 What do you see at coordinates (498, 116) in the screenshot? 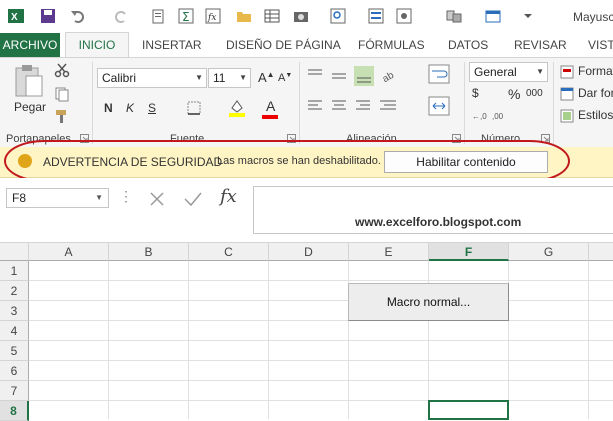
I see `svg-text: ,00` at bounding box center [498, 116].